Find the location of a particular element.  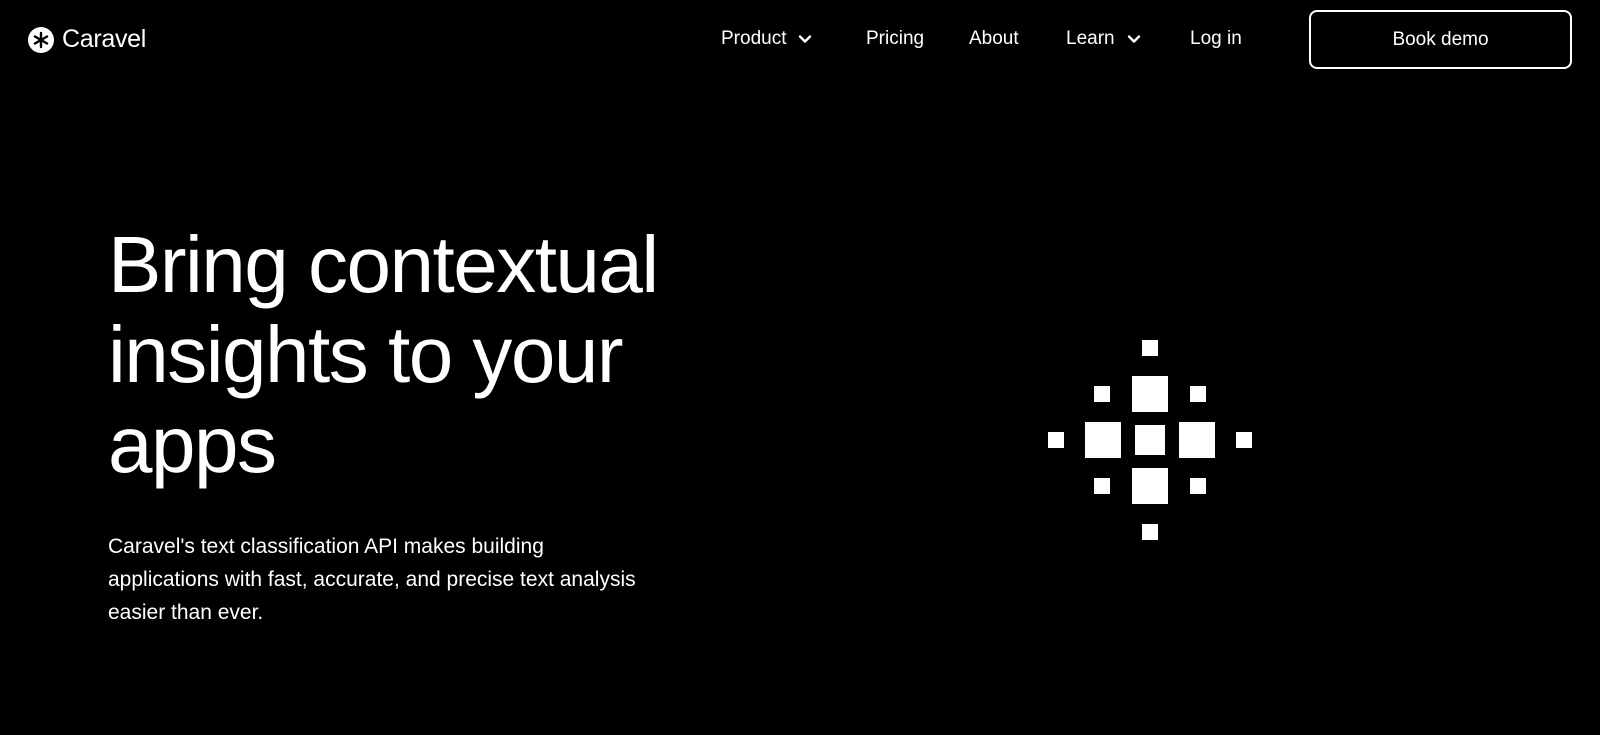

brand-logo-link: Caravel is located at coordinates (87, 39).